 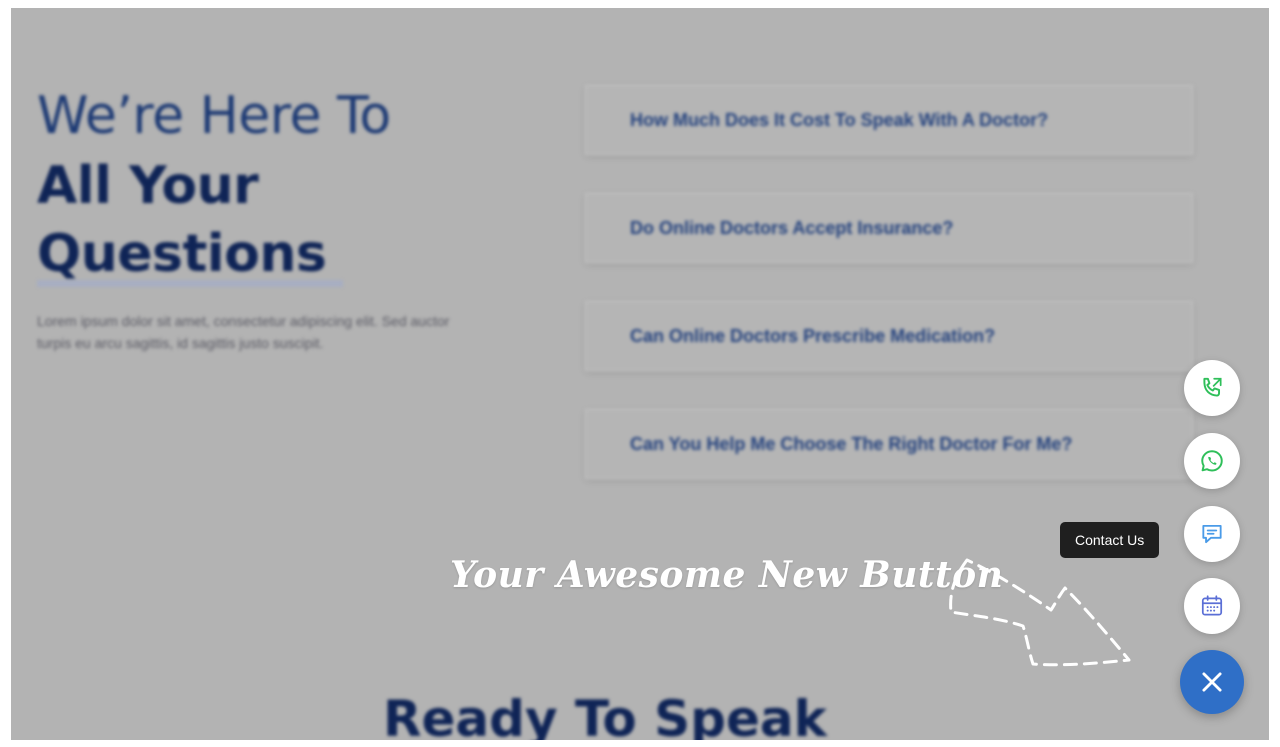 I want to click on contact-us-button, so click(x=1212, y=534).